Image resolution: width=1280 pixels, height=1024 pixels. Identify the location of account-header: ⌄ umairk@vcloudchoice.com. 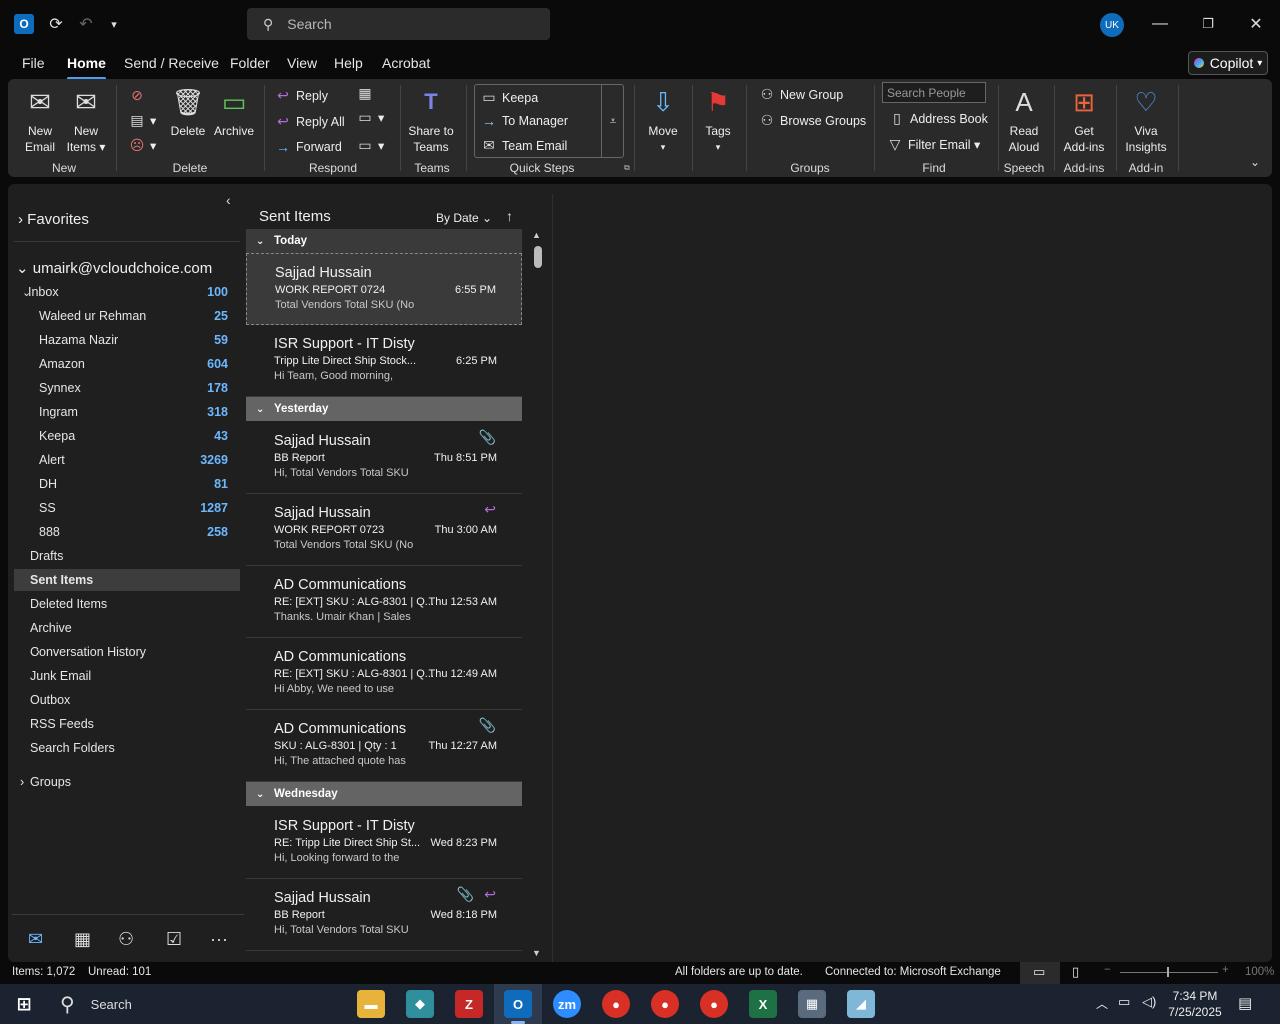
(114, 268).